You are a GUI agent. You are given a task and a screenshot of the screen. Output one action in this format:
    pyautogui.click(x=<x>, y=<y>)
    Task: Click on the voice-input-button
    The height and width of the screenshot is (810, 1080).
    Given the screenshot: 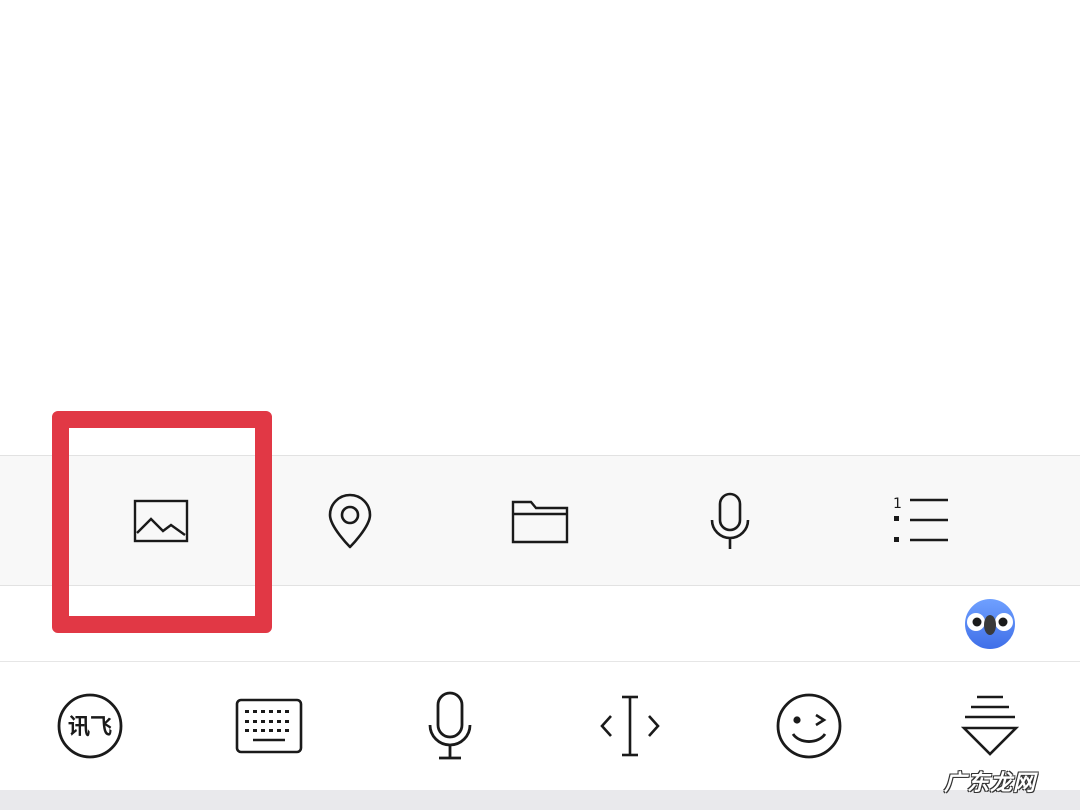 What is the action you would take?
    pyautogui.click(x=450, y=726)
    